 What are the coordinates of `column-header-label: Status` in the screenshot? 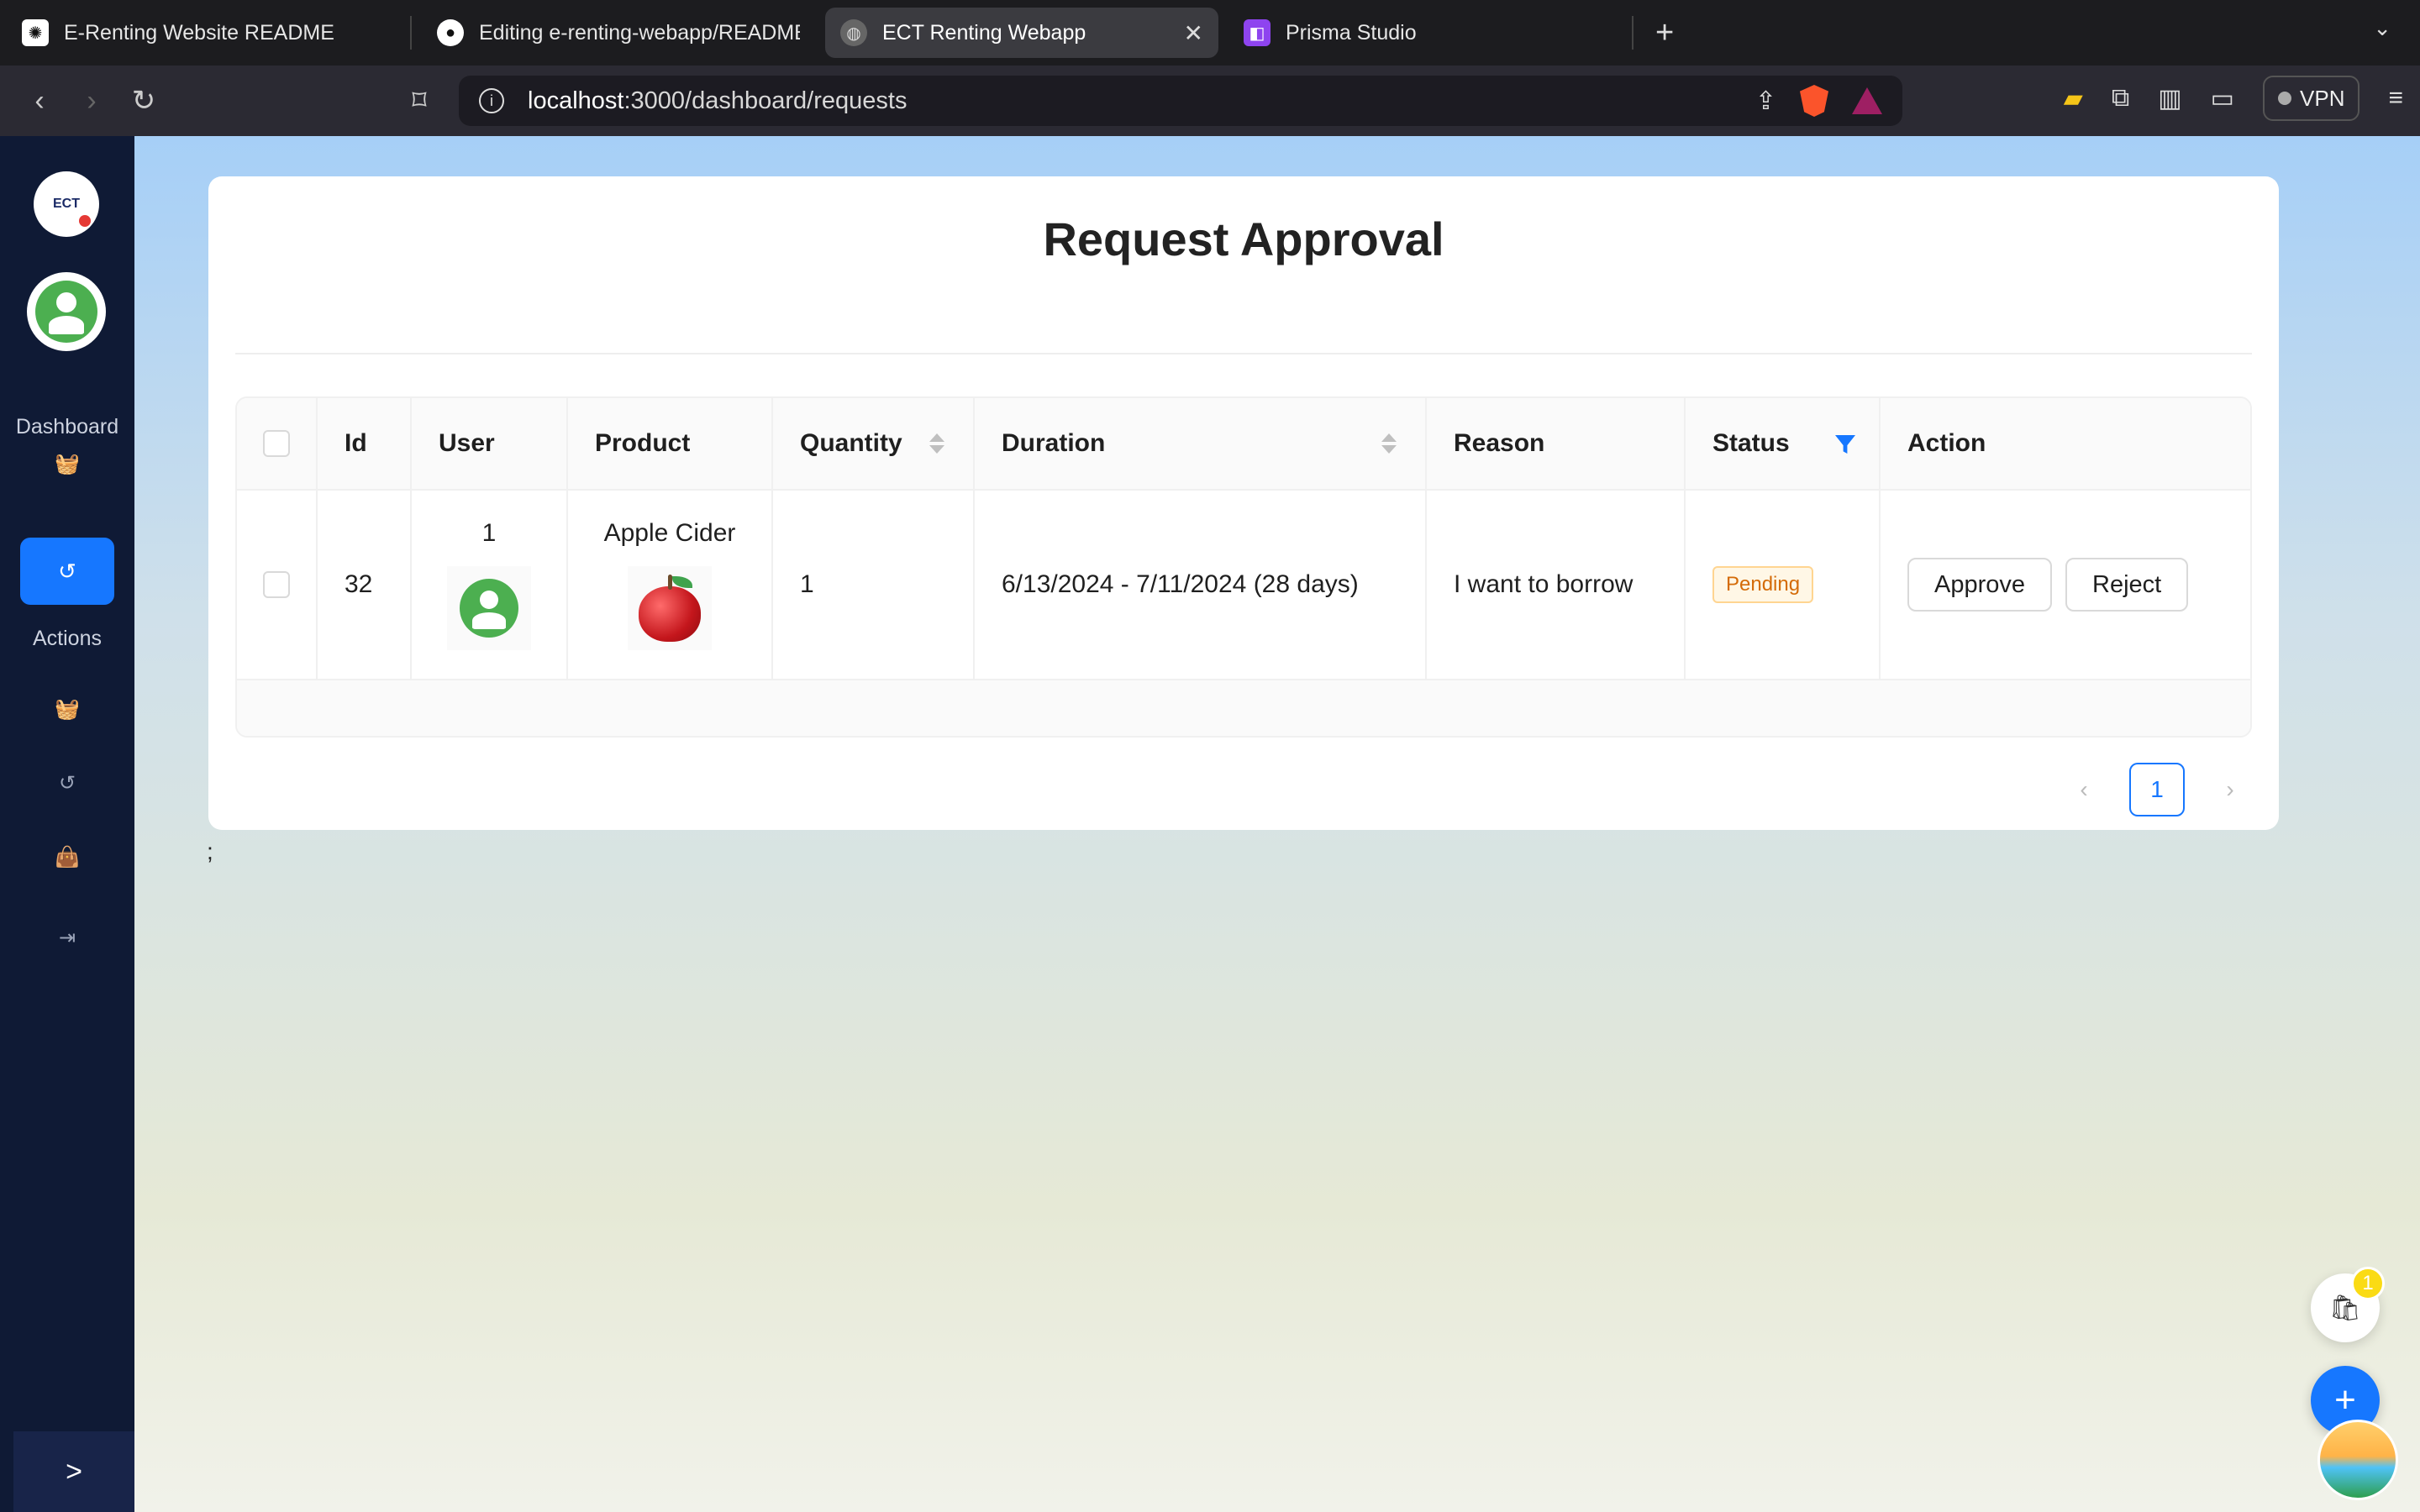 It's located at (1751, 443).